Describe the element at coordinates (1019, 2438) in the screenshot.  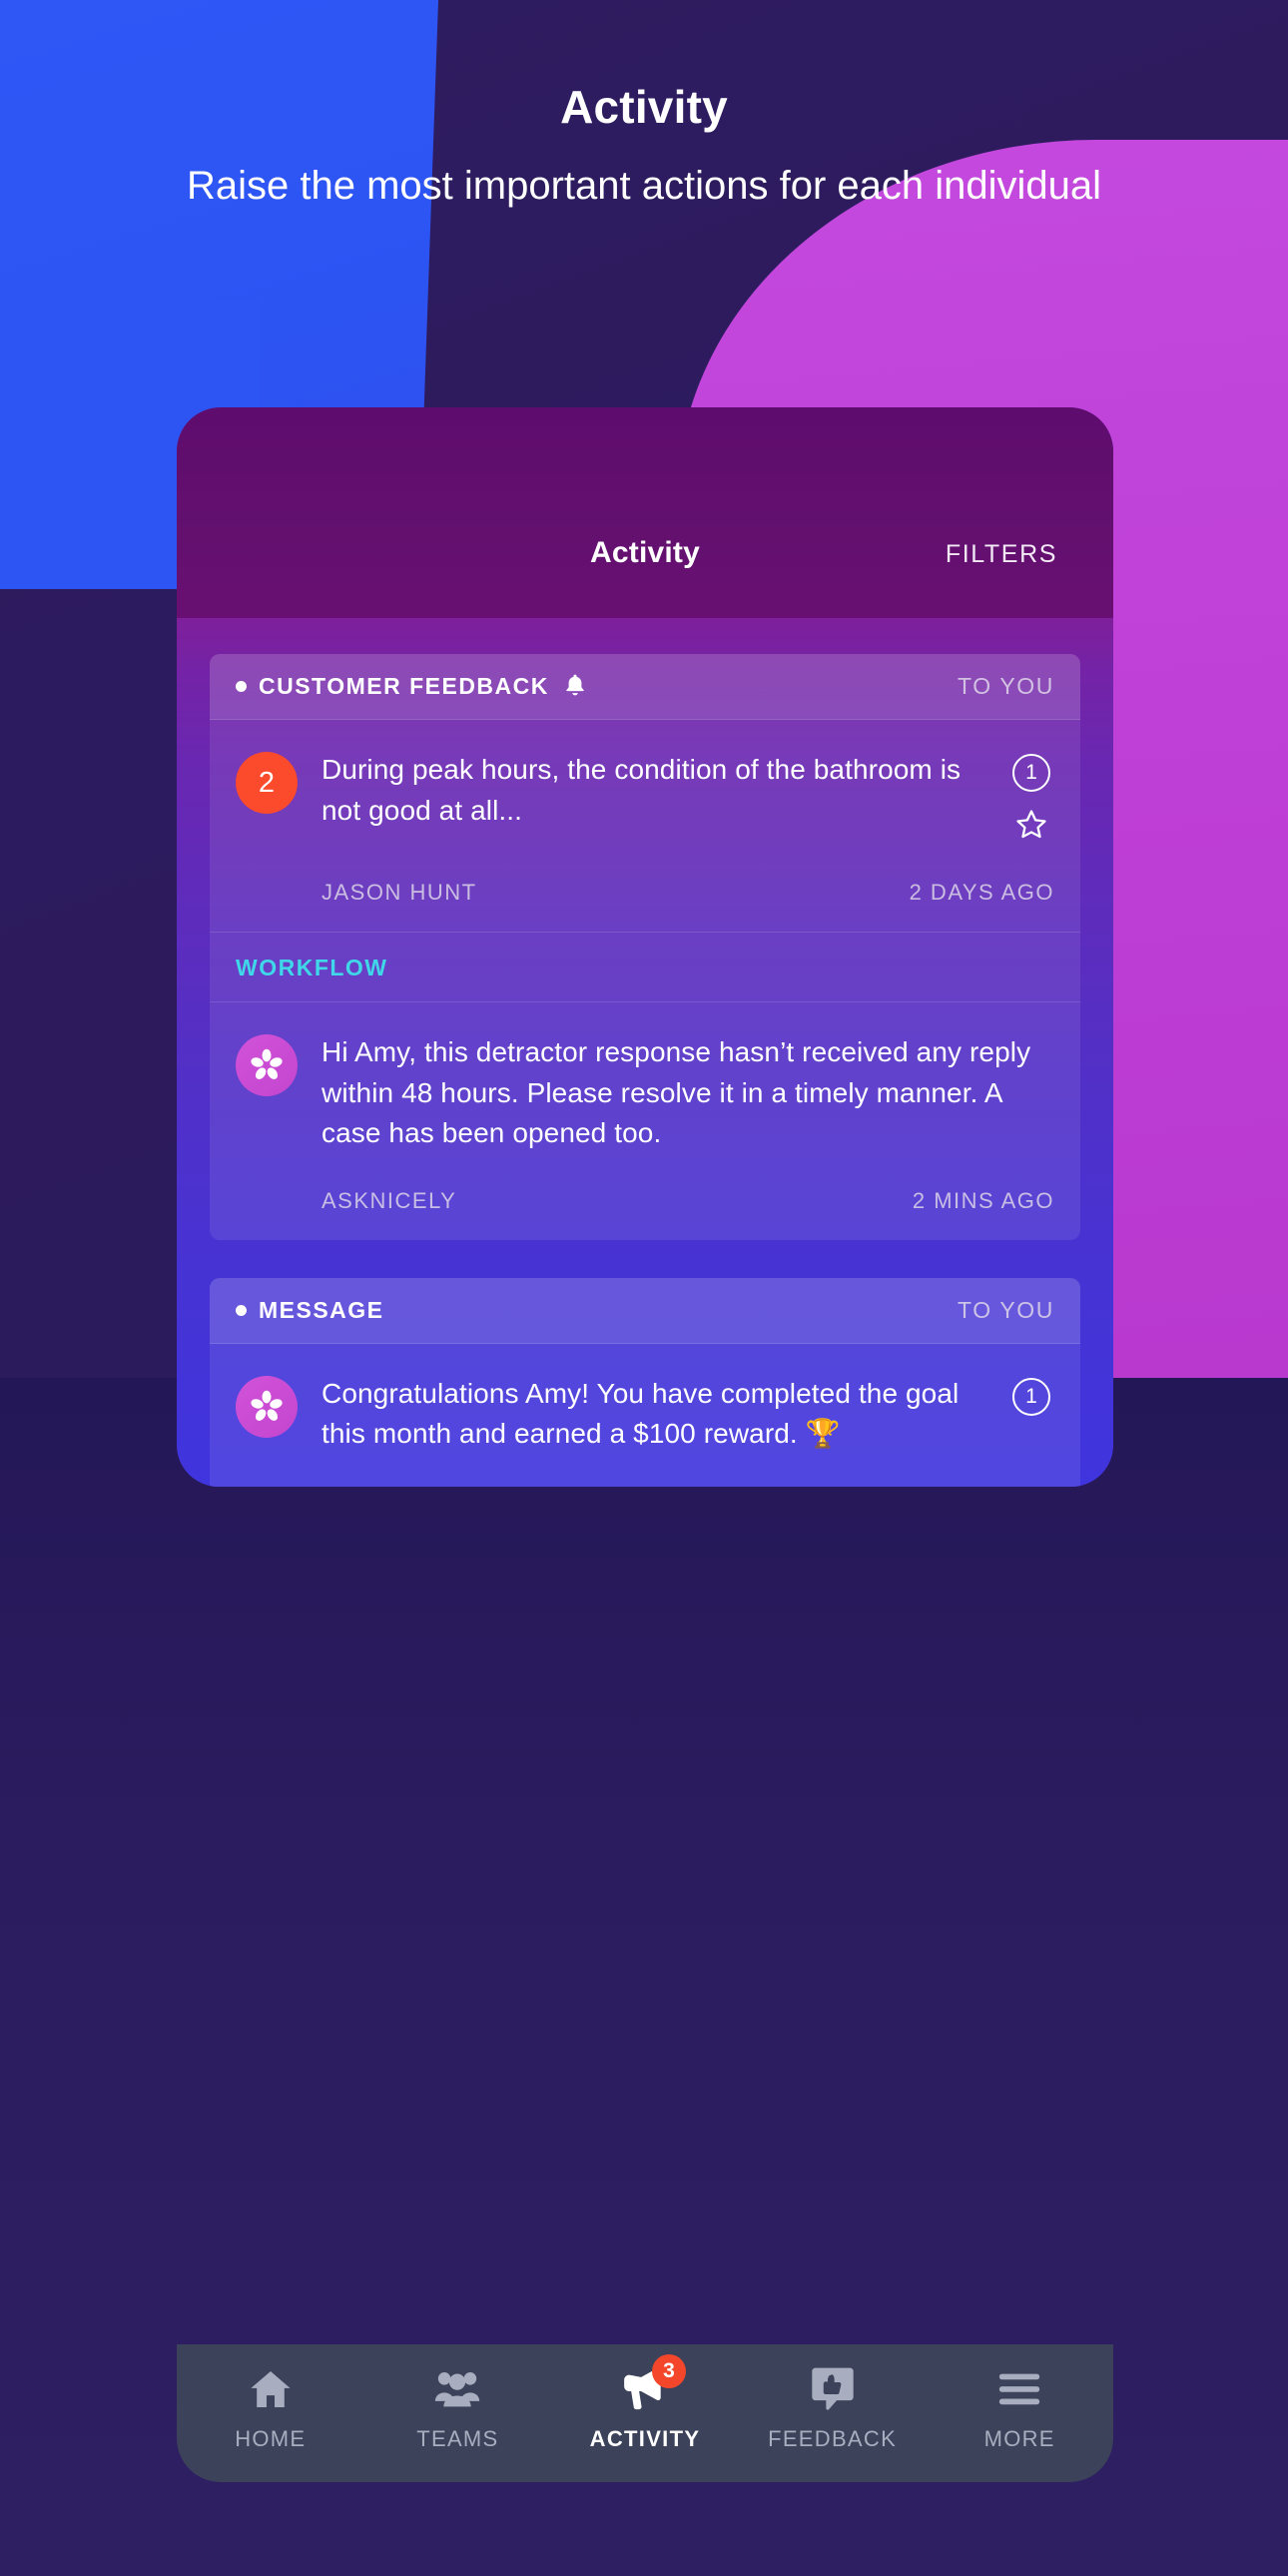
I see `nav-label: MORE` at that location.